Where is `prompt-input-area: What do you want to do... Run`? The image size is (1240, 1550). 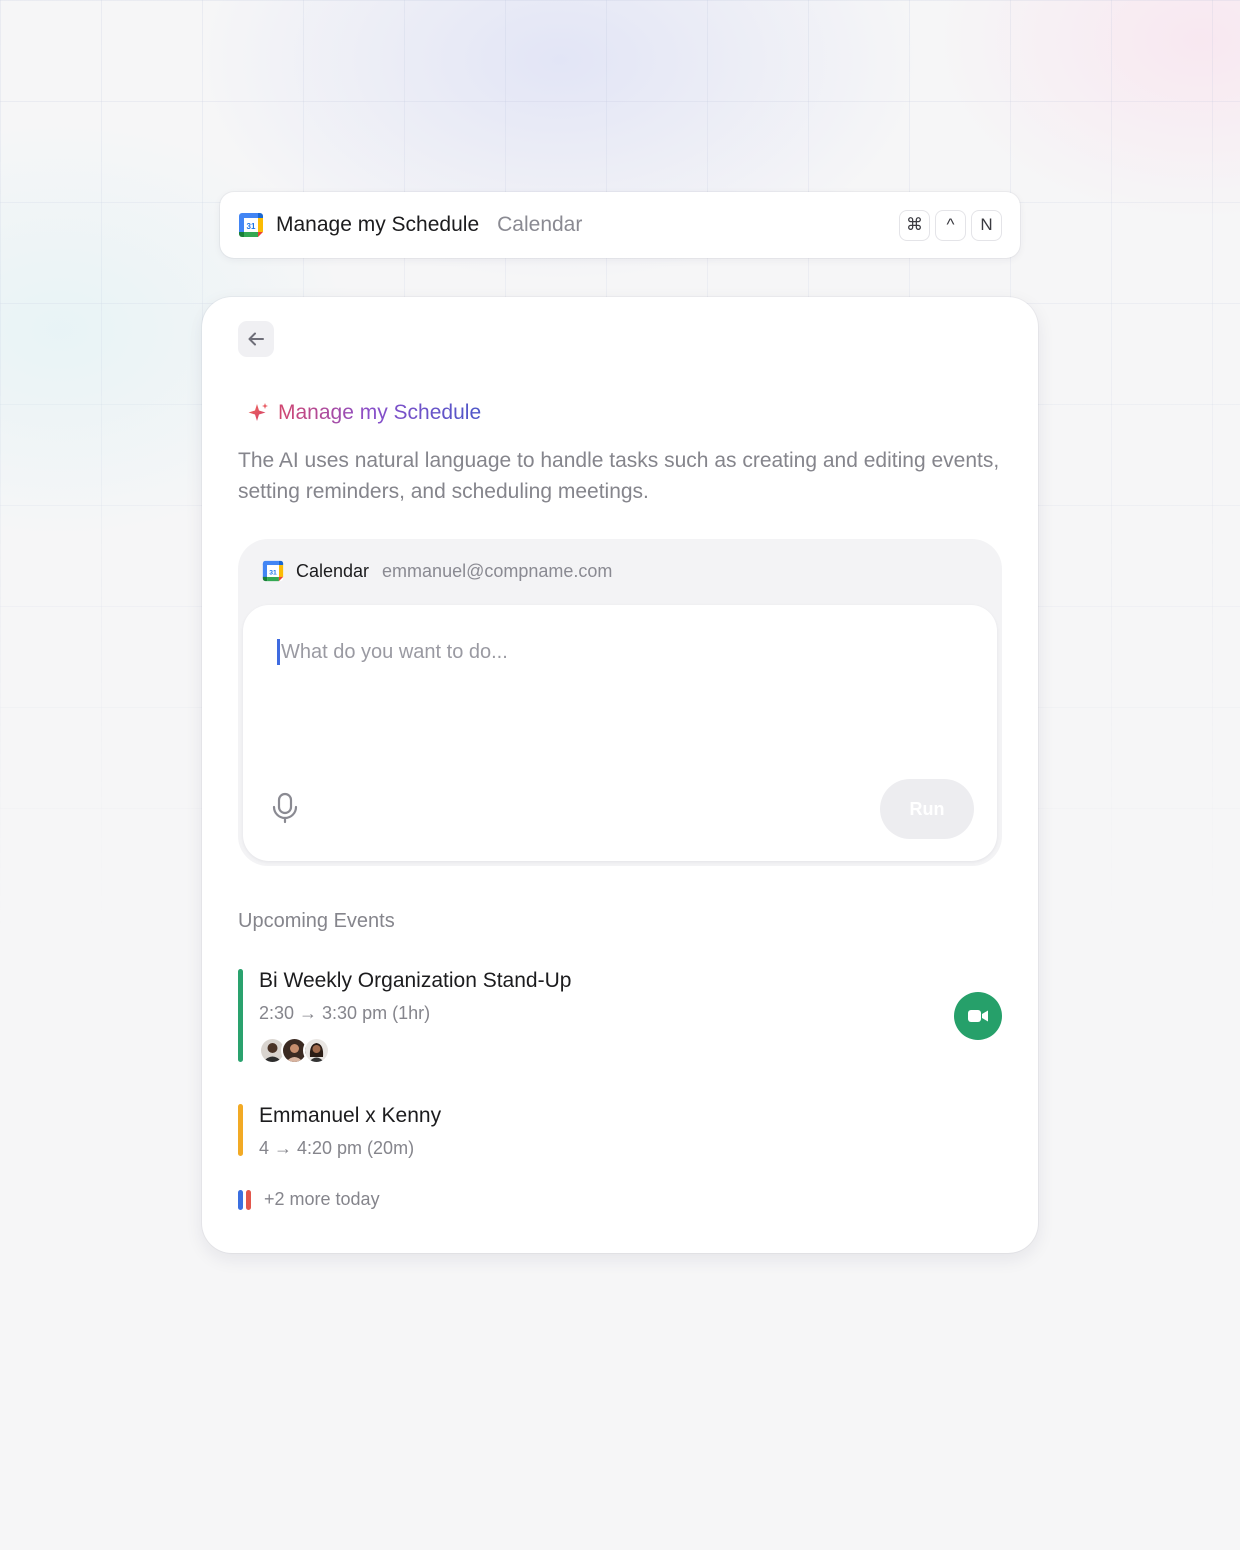
prompt-input-area: What do you want to do... Run is located at coordinates (620, 733).